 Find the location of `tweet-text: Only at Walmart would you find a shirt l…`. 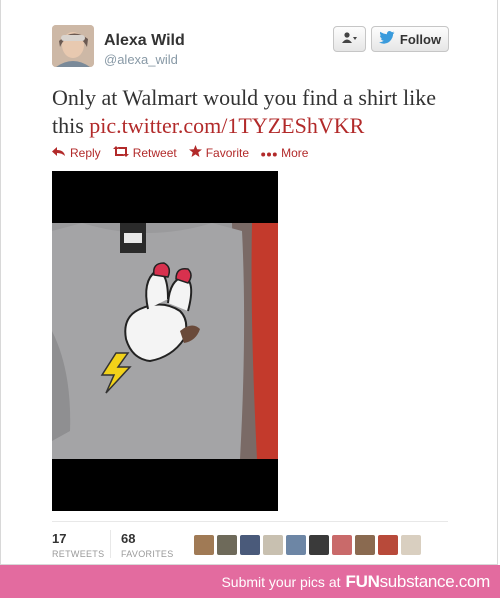

tweet-text: Only at Walmart would you find a shirt l… is located at coordinates (262, 112).